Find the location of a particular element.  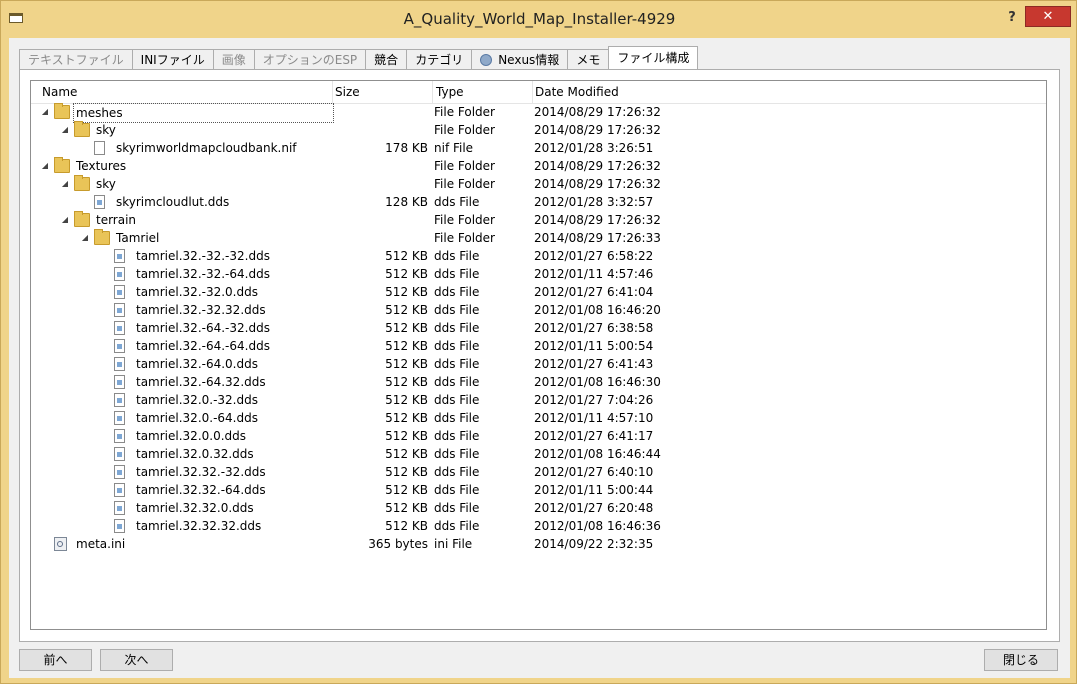

row-date: 2012/01/11 5:00:44 is located at coordinates (594, 490).